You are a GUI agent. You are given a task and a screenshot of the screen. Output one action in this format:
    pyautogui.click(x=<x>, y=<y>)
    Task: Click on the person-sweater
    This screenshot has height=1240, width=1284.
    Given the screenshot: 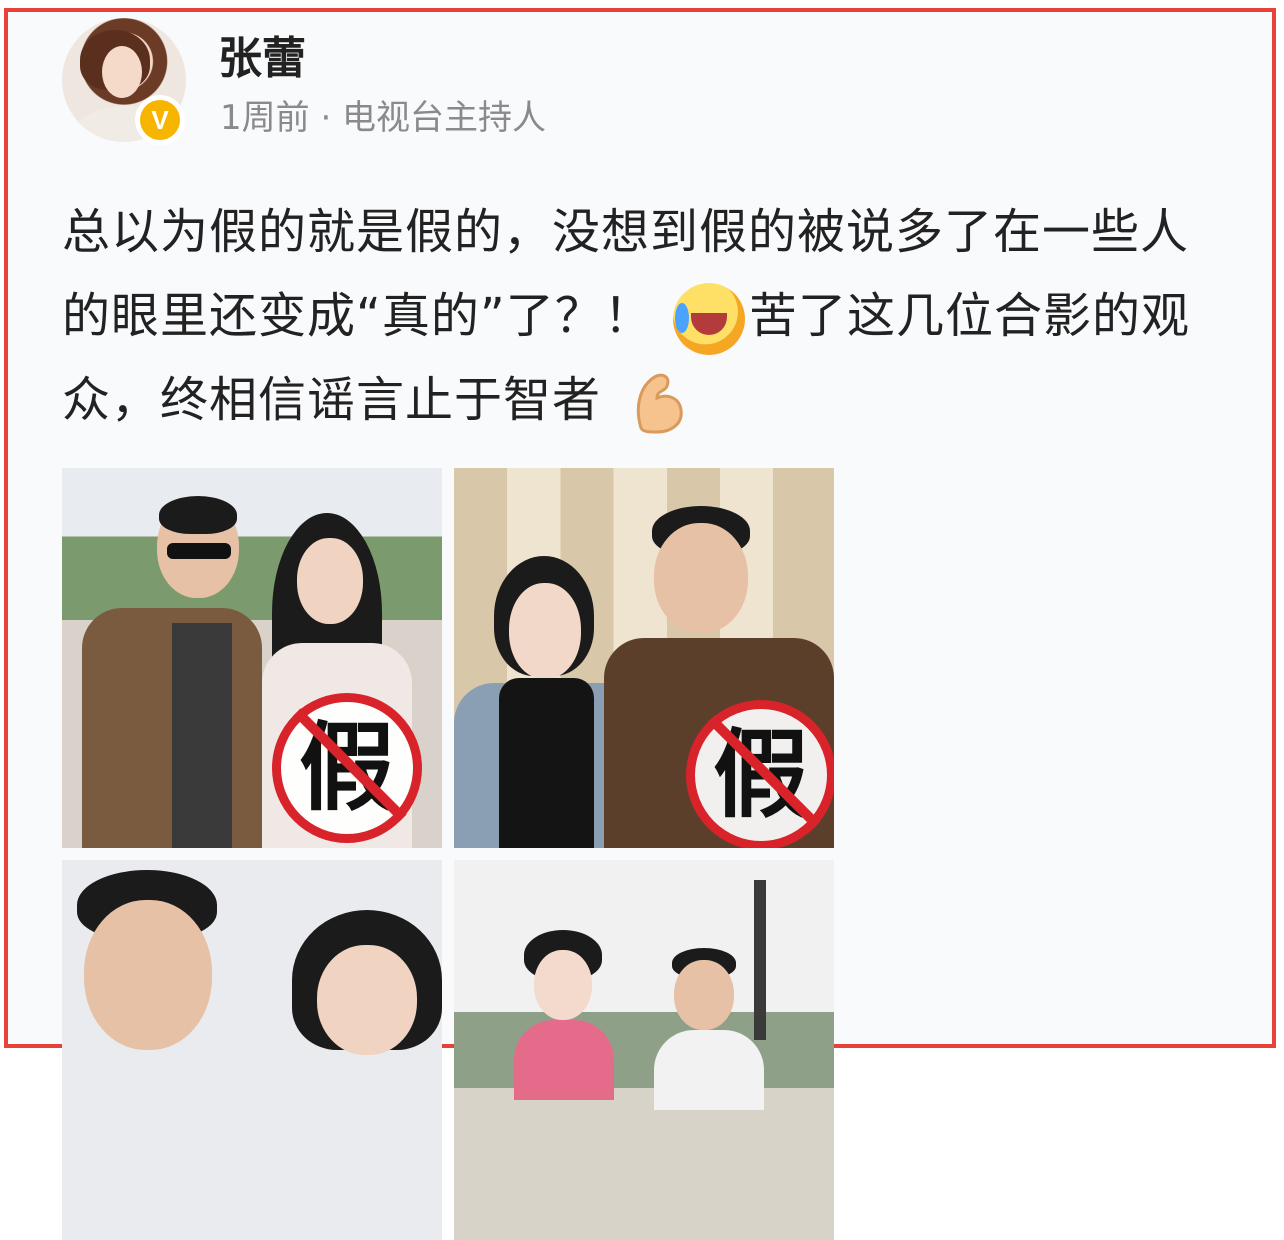 What is the action you would take?
    pyautogui.click(x=546, y=763)
    